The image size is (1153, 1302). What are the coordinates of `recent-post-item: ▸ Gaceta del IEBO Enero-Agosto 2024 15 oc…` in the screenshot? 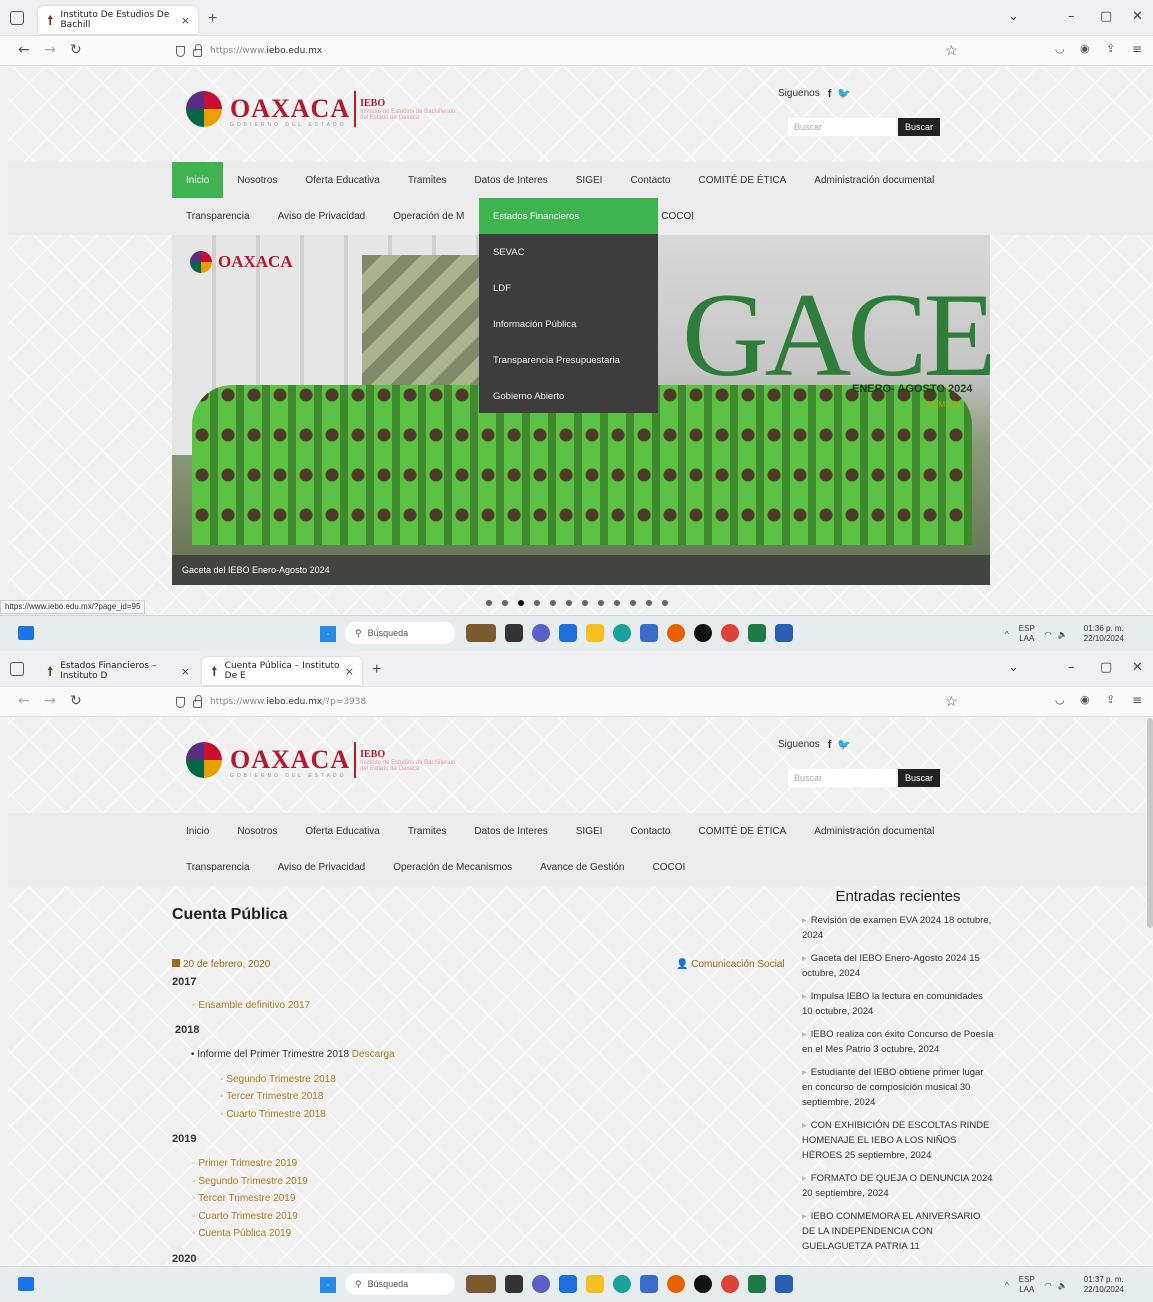 It's located at (898, 966).